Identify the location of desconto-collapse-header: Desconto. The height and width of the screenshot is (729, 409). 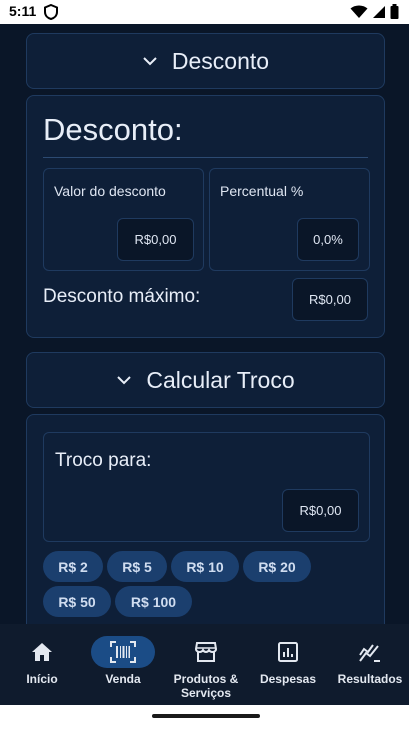
(205, 61).